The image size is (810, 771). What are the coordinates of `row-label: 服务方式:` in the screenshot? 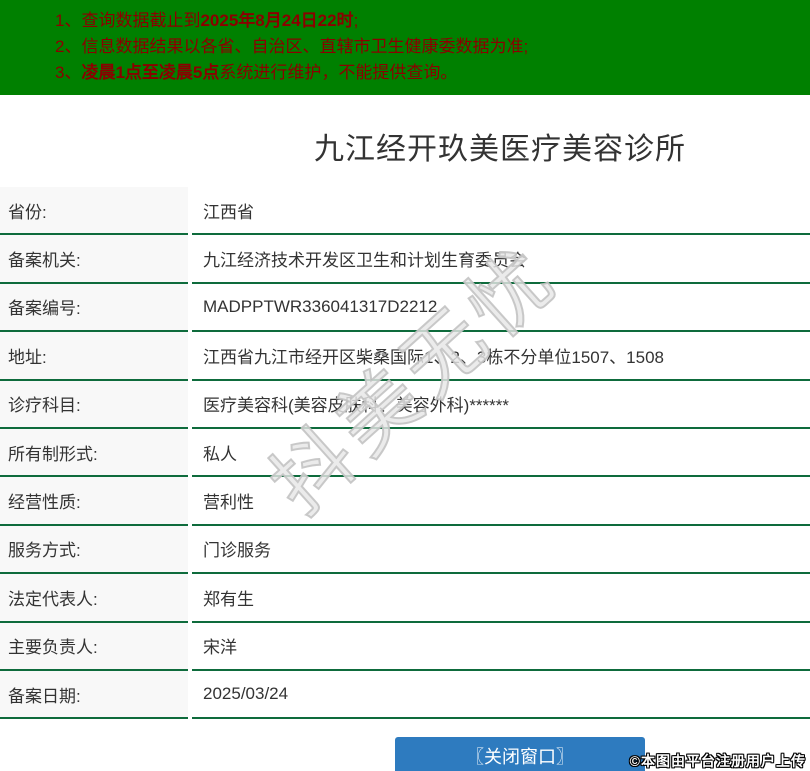 It's located at (94, 550).